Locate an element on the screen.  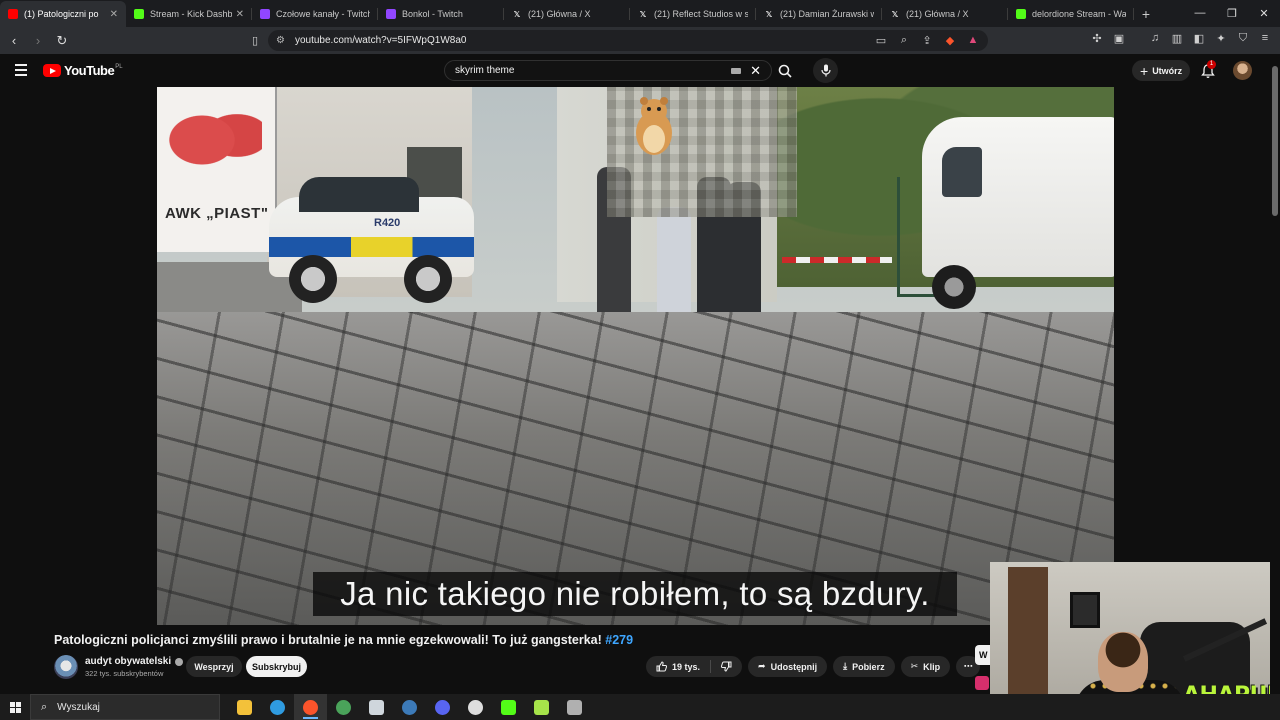
account-avatar is located at coordinates (1242, 70).